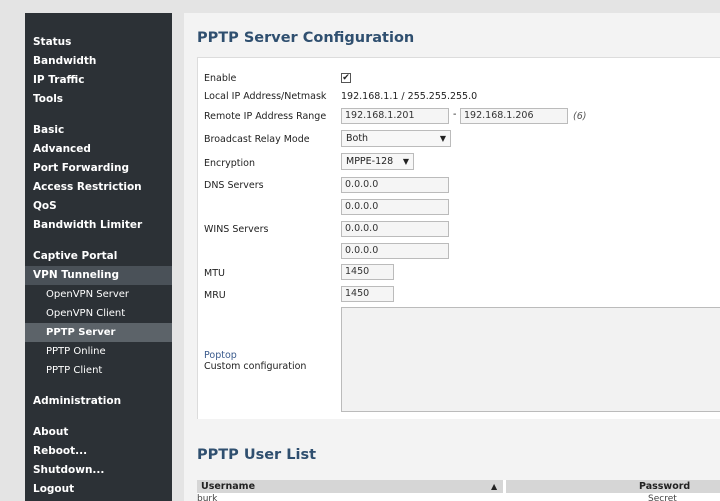  I want to click on nav-tools: Tools, so click(98, 99).